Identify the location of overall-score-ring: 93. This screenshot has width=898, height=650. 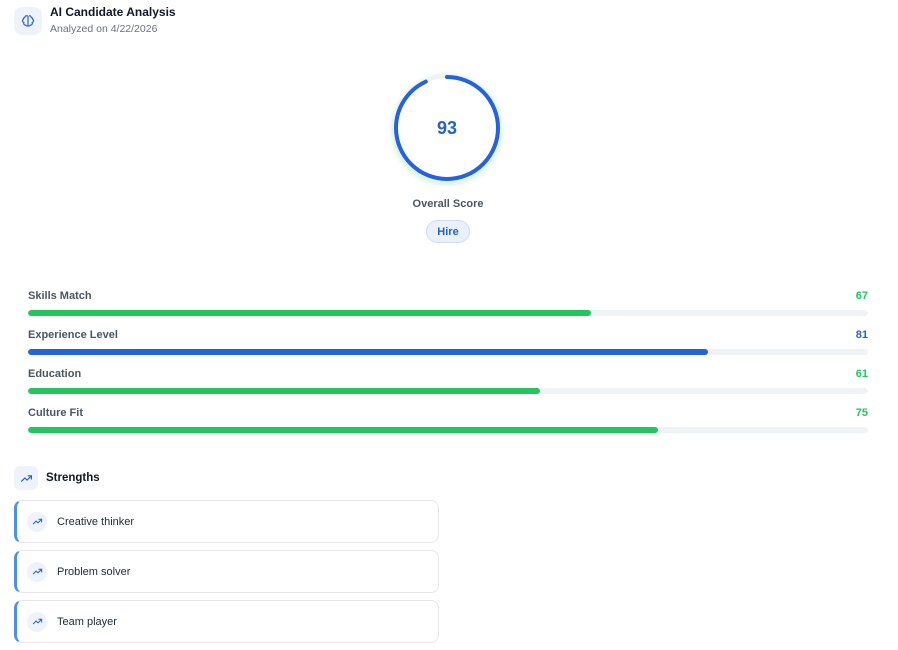
(447, 128).